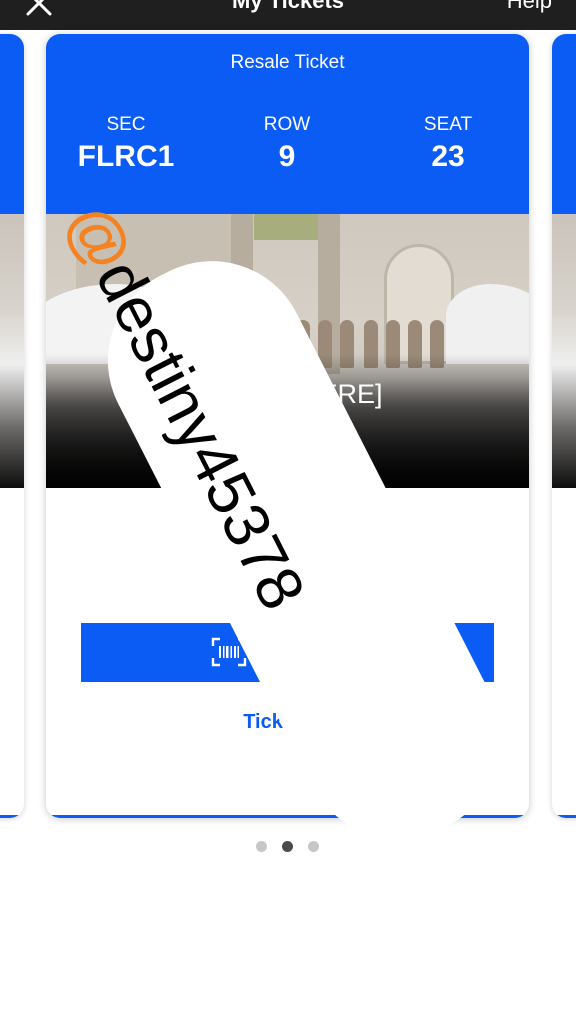  Describe the element at coordinates (564, 351) in the screenshot. I see `next-ticket-photo` at that location.